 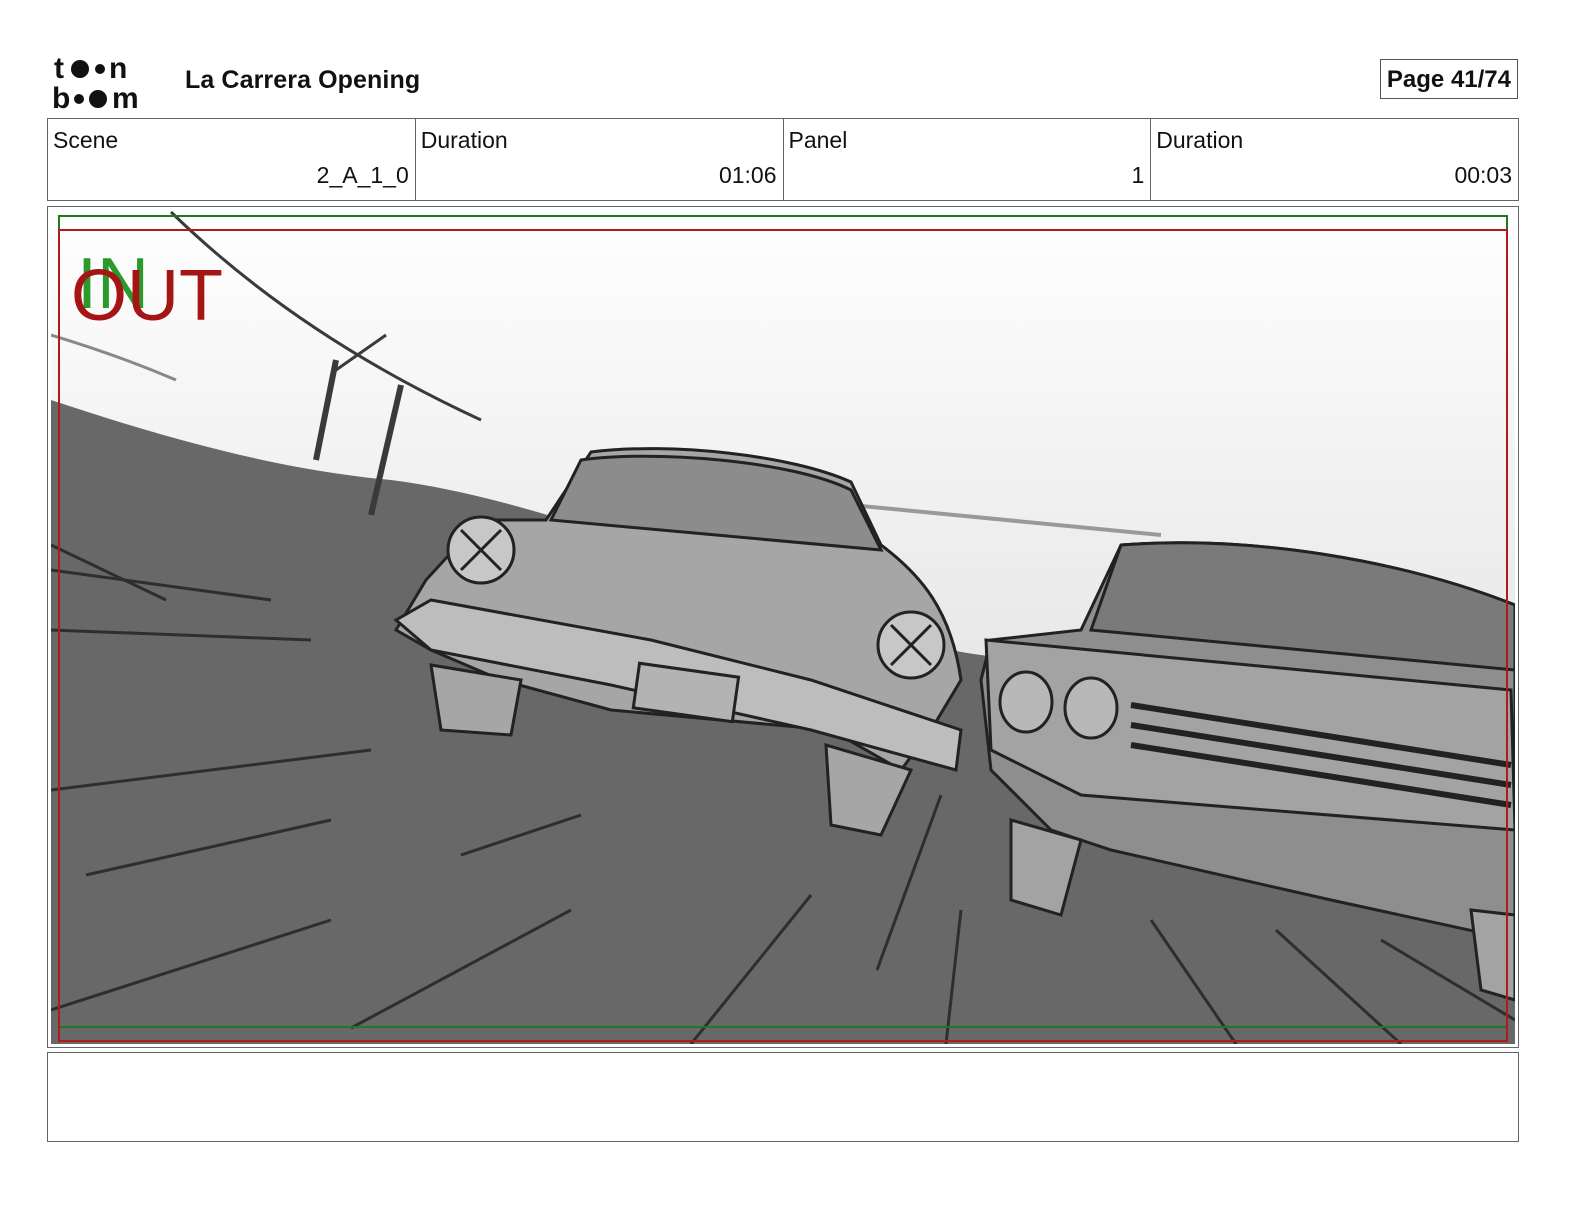 What do you see at coordinates (303, 80) in the screenshot?
I see `document-title: La Carrera Opening` at bounding box center [303, 80].